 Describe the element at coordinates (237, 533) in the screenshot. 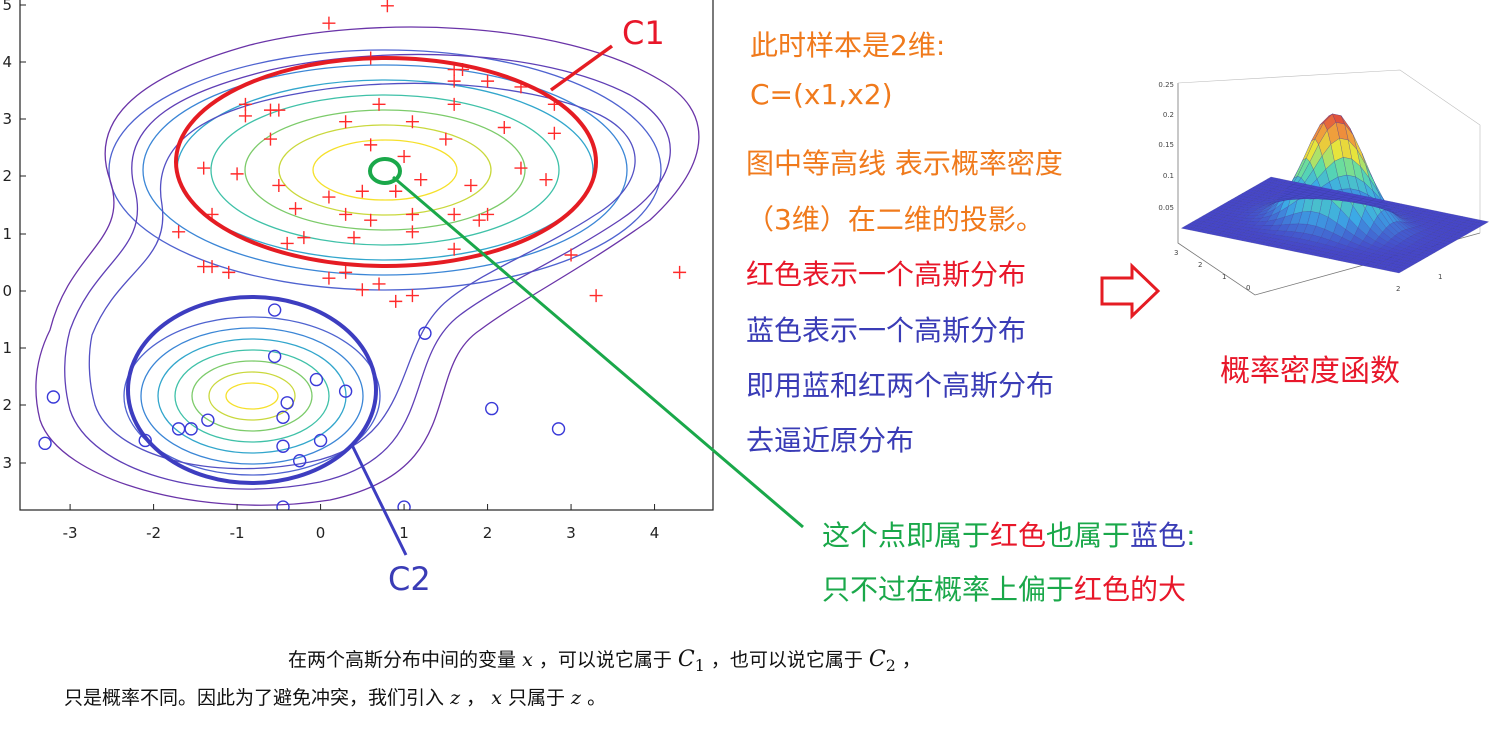

I see `x-tick-label: -1` at that location.